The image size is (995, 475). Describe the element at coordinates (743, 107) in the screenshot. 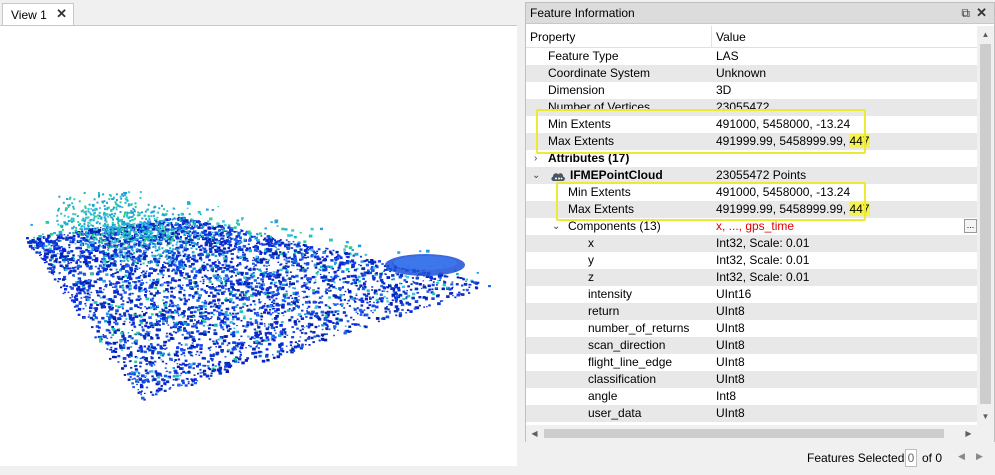

I see `property-value: 23055472` at that location.